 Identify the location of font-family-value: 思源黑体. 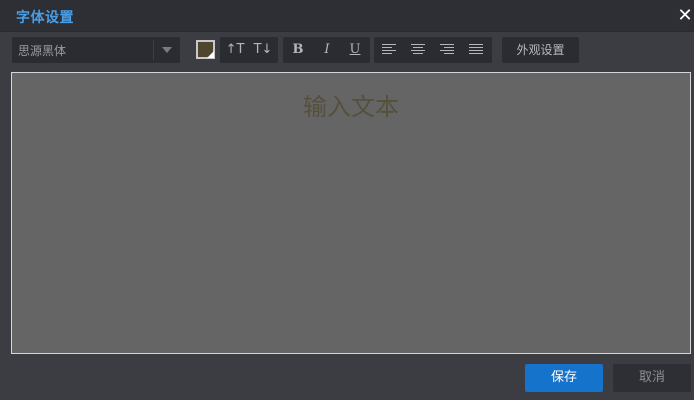
(42, 51).